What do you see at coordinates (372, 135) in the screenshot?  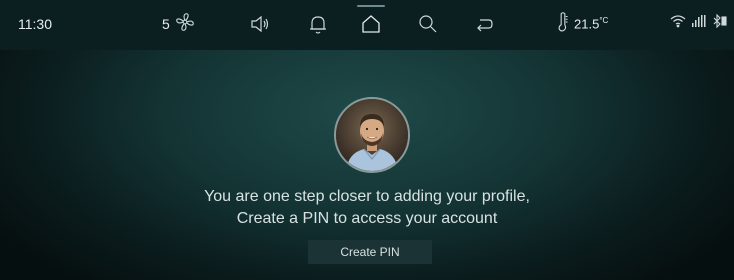 I see `avatar` at bounding box center [372, 135].